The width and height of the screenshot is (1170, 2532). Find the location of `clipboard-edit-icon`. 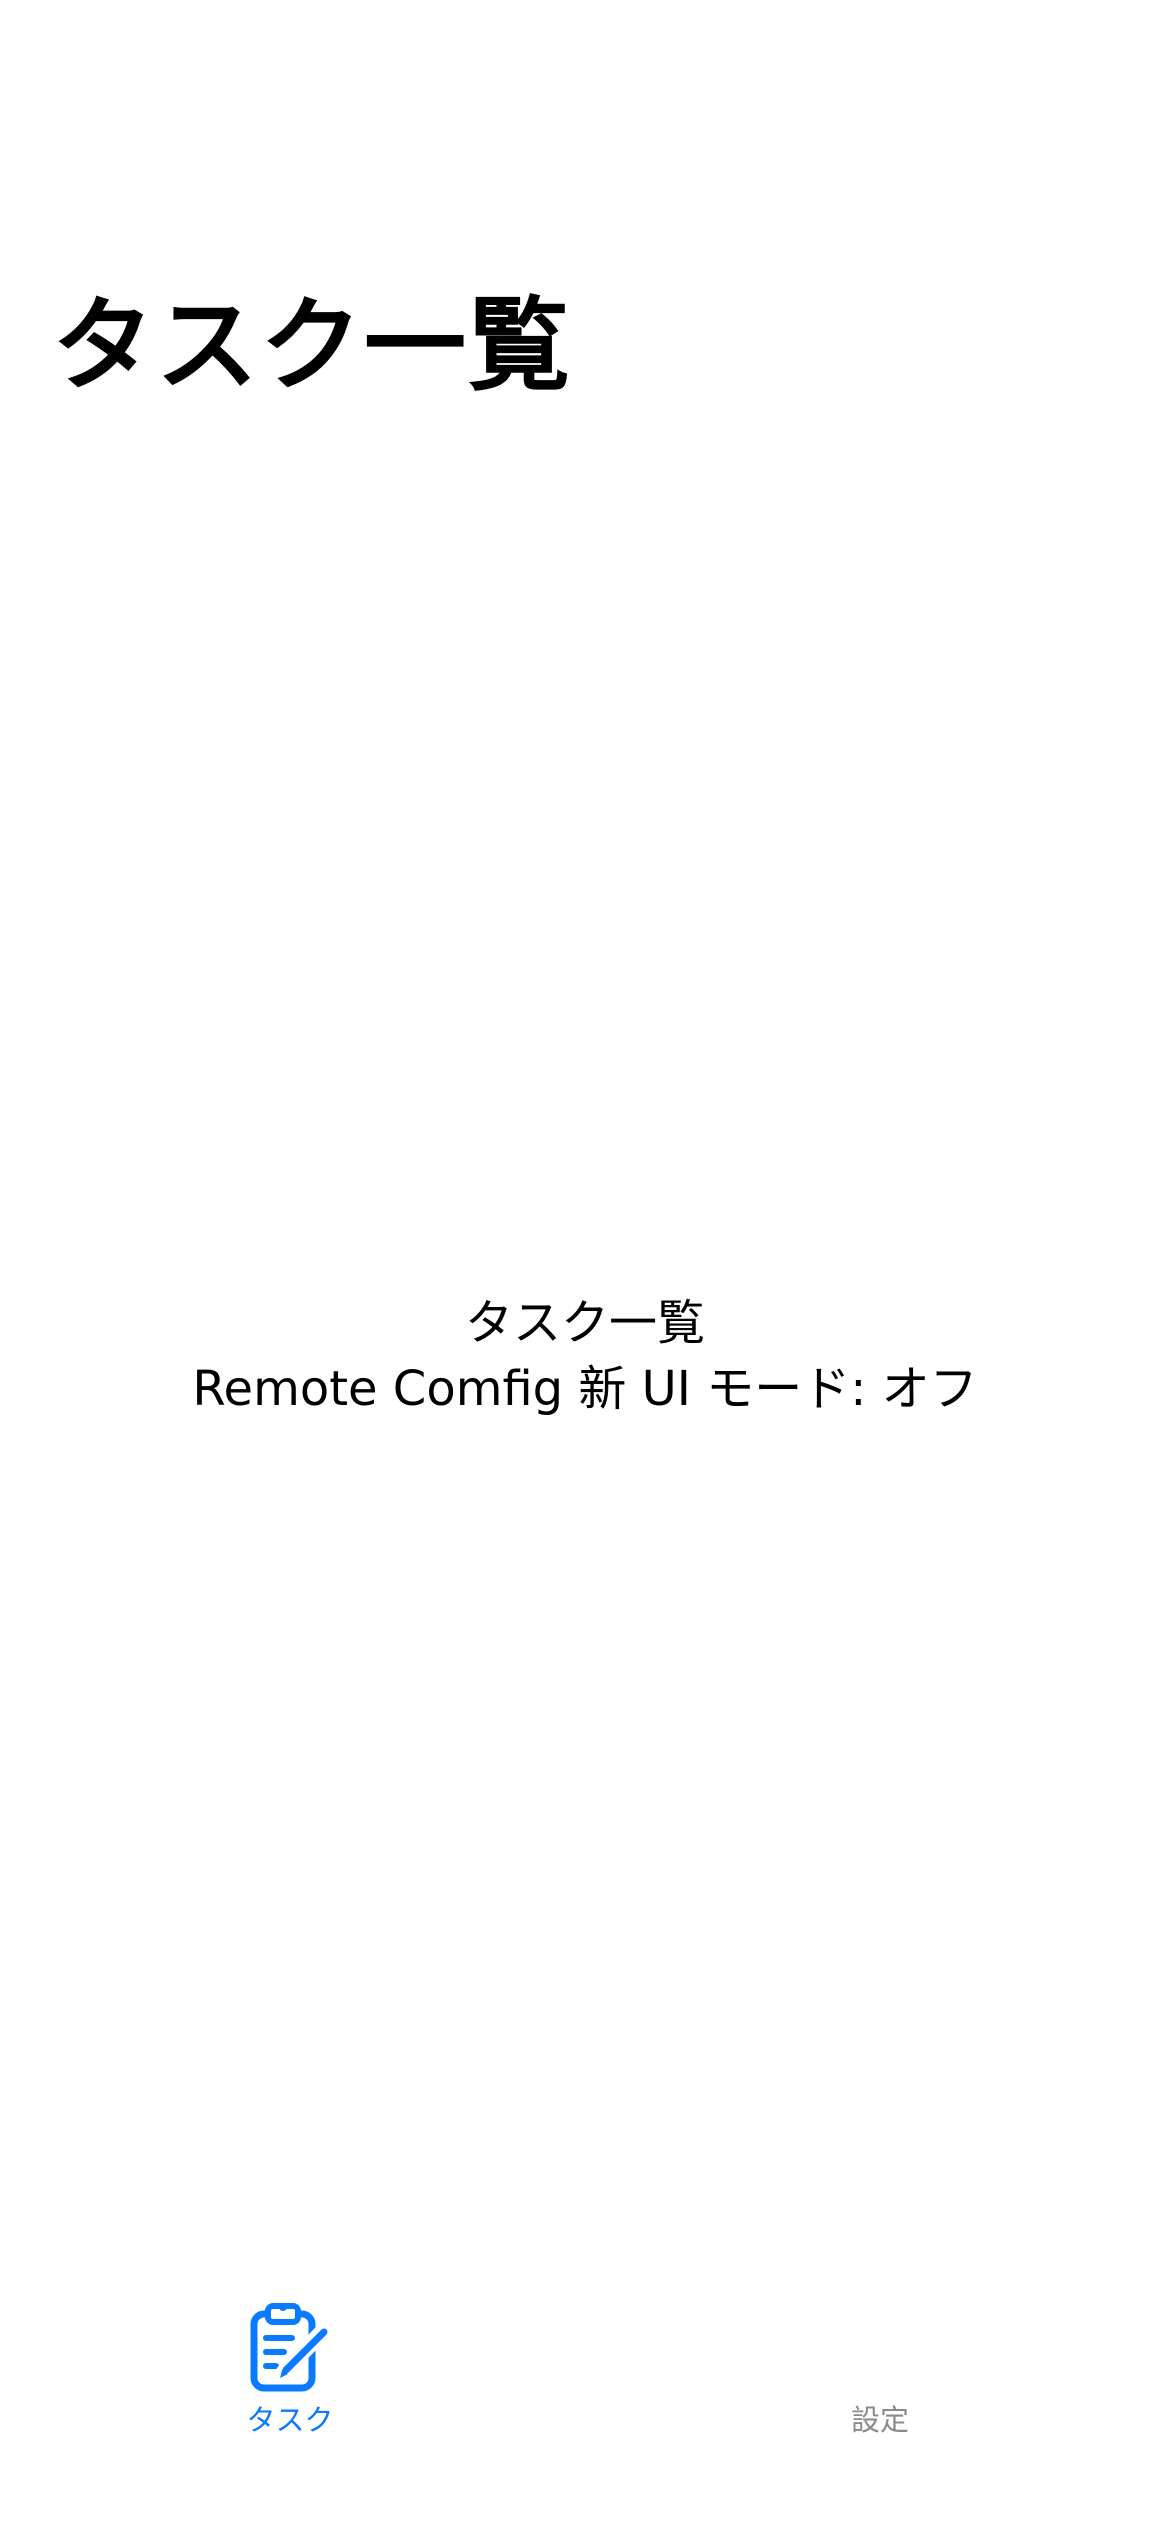

clipboard-edit-icon is located at coordinates (291, 2347).